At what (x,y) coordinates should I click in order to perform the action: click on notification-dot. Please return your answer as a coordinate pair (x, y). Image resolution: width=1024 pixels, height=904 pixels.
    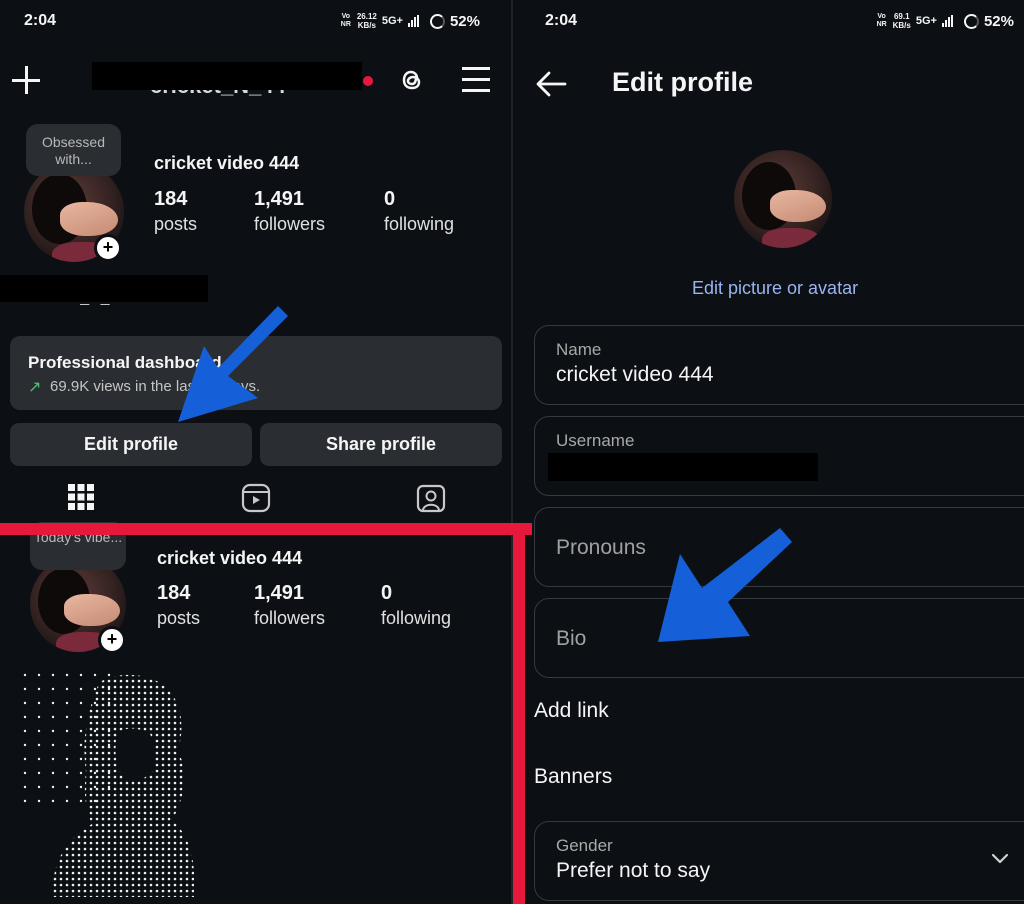
    Looking at the image, I should click on (368, 81).